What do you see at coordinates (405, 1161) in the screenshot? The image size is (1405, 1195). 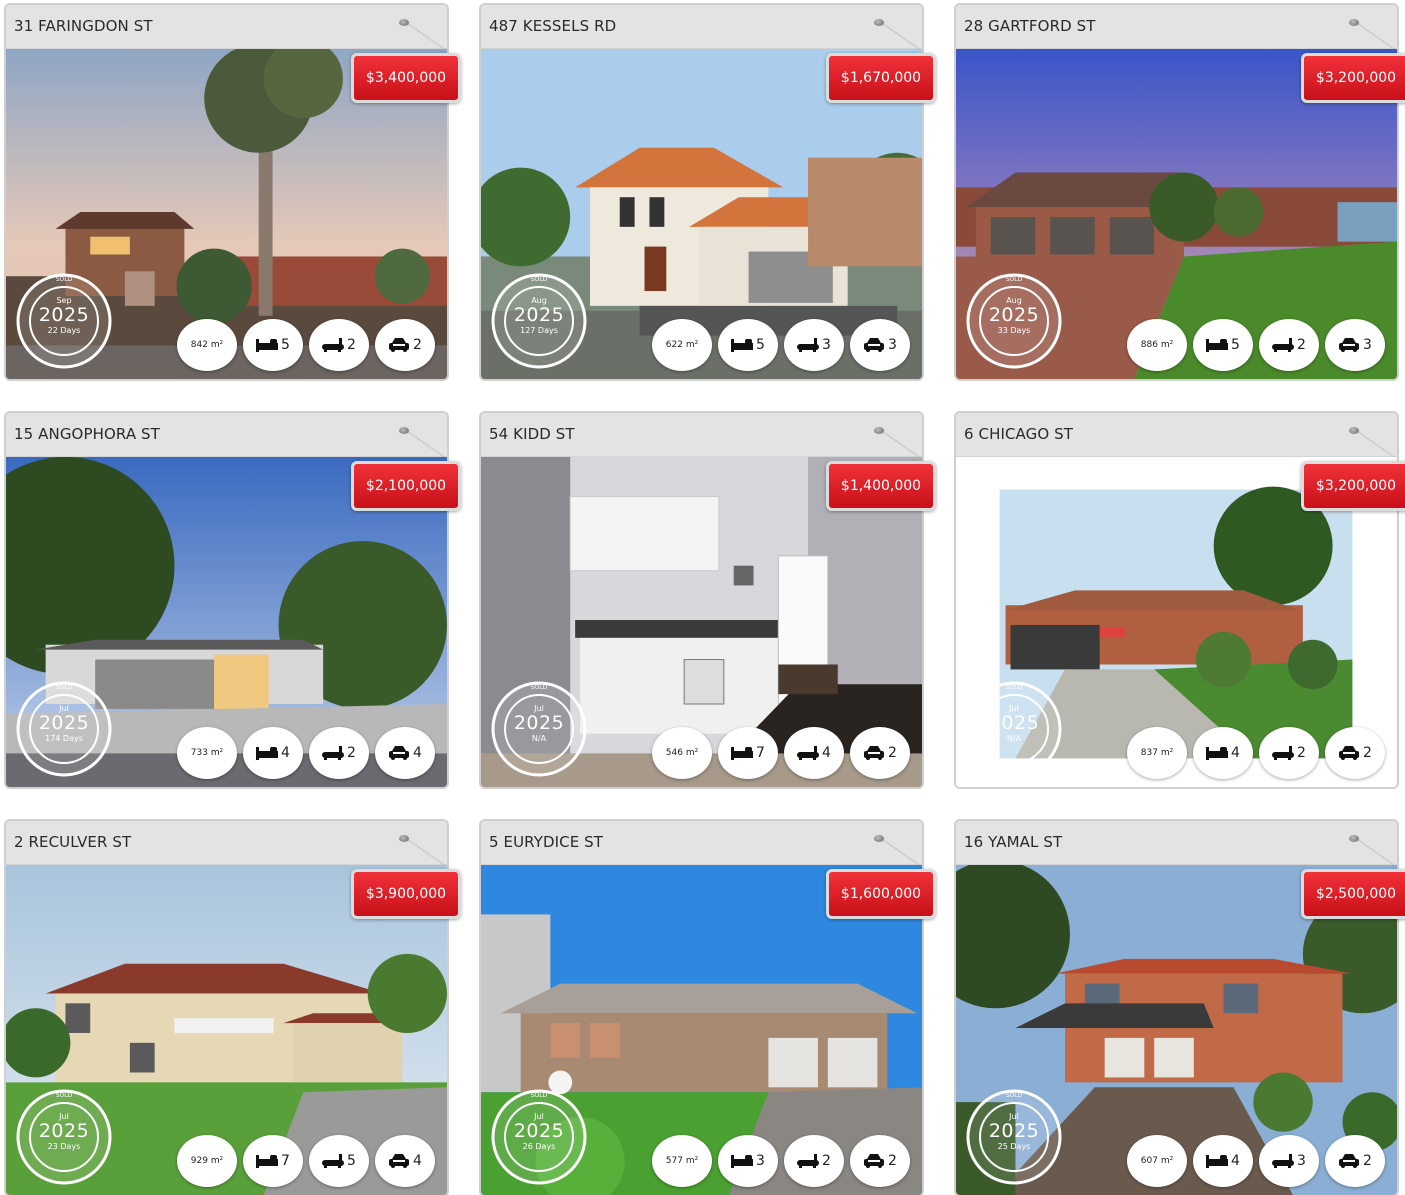 I see `car-spaces: 4` at bounding box center [405, 1161].